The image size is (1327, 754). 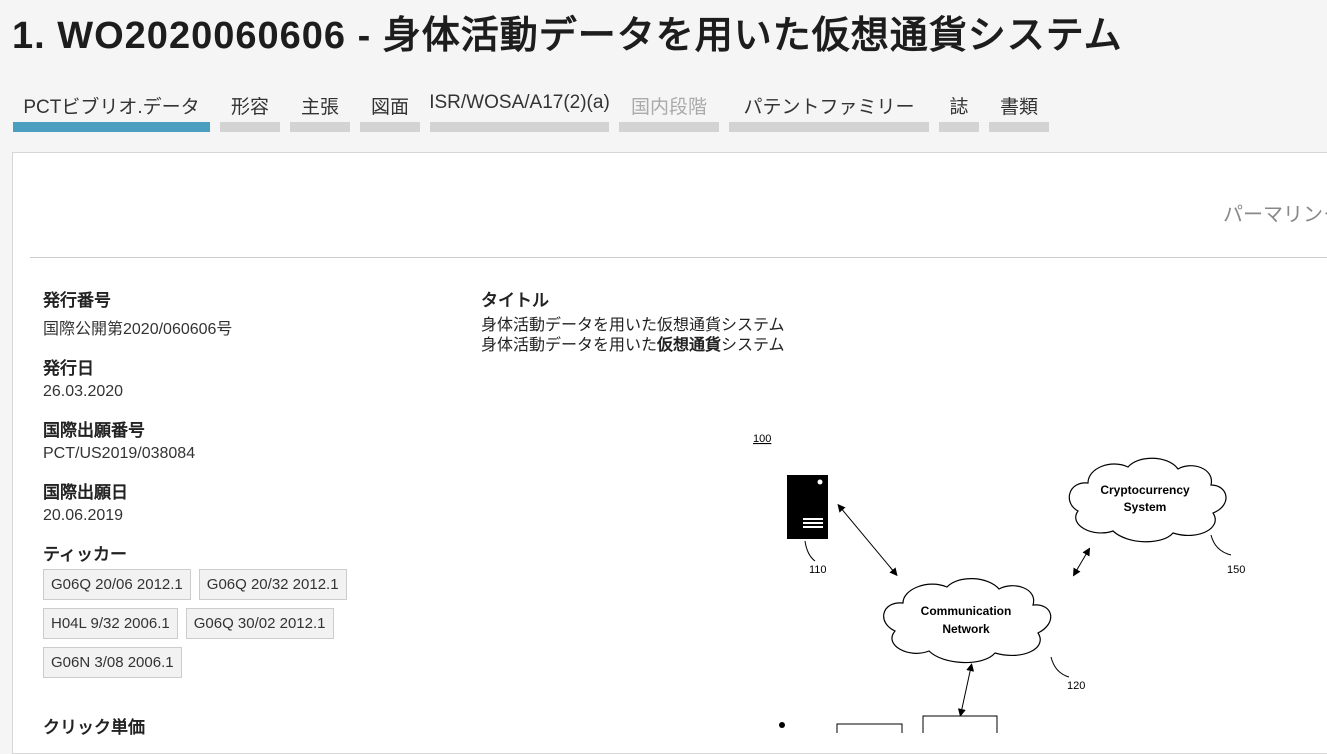 What do you see at coordinates (959, 110) in the screenshot?
I see `tab-notices: 誌` at bounding box center [959, 110].